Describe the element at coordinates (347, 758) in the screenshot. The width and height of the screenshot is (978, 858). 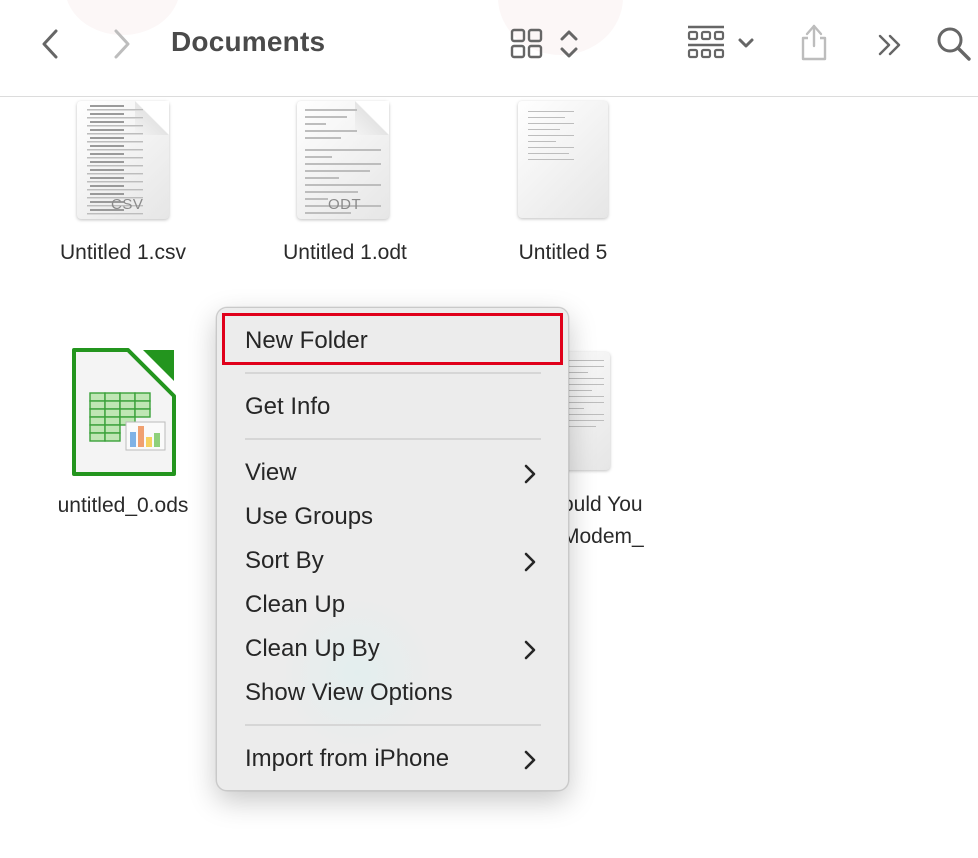
I see `menu-item-label: Import from iPhone` at that location.